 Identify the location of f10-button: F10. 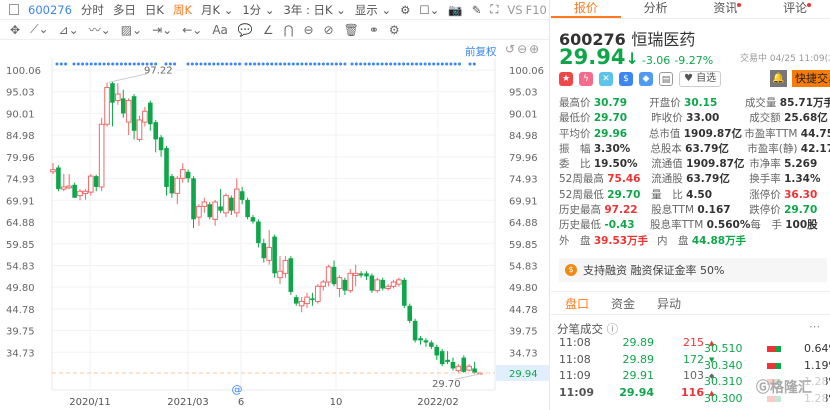
(536, 10).